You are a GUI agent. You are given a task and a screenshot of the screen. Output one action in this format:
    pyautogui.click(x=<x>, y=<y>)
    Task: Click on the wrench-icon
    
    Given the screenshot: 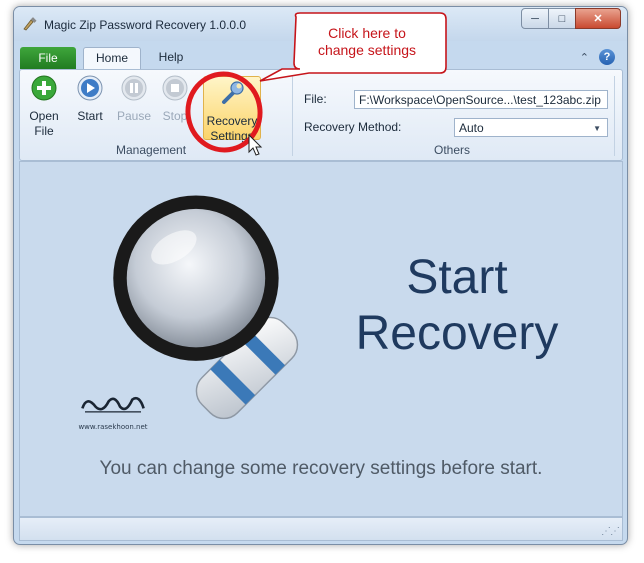 What is the action you would take?
    pyautogui.click(x=233, y=92)
    